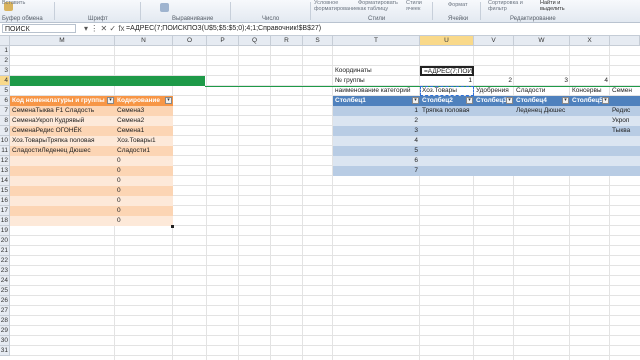 The width and height of the screenshot is (640, 360). What do you see at coordinates (555, 6) in the screenshot?
I see `find-select-button: Найти и выделить` at bounding box center [555, 6].